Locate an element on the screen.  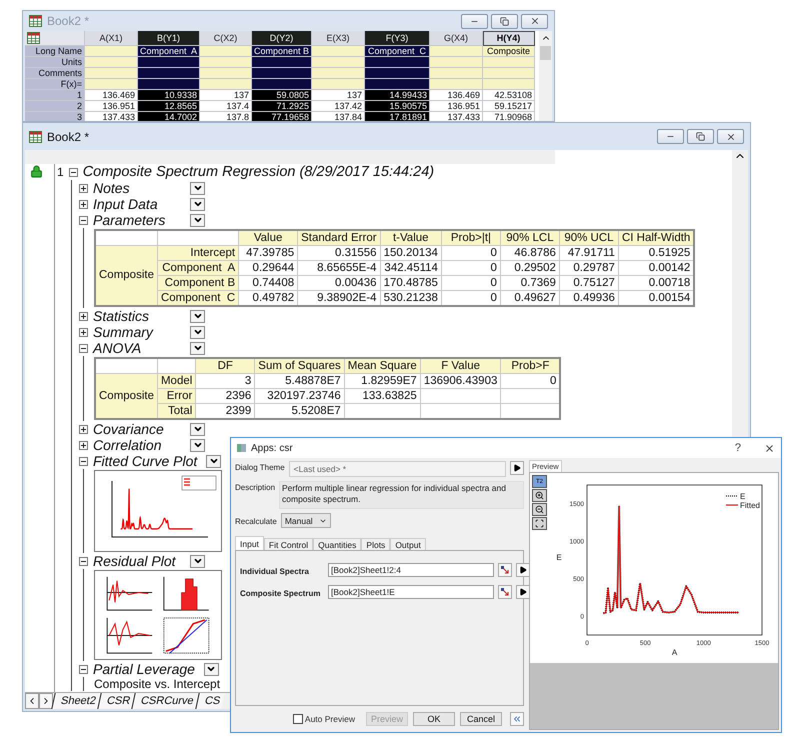
checkbox is located at coordinates (297, 719).